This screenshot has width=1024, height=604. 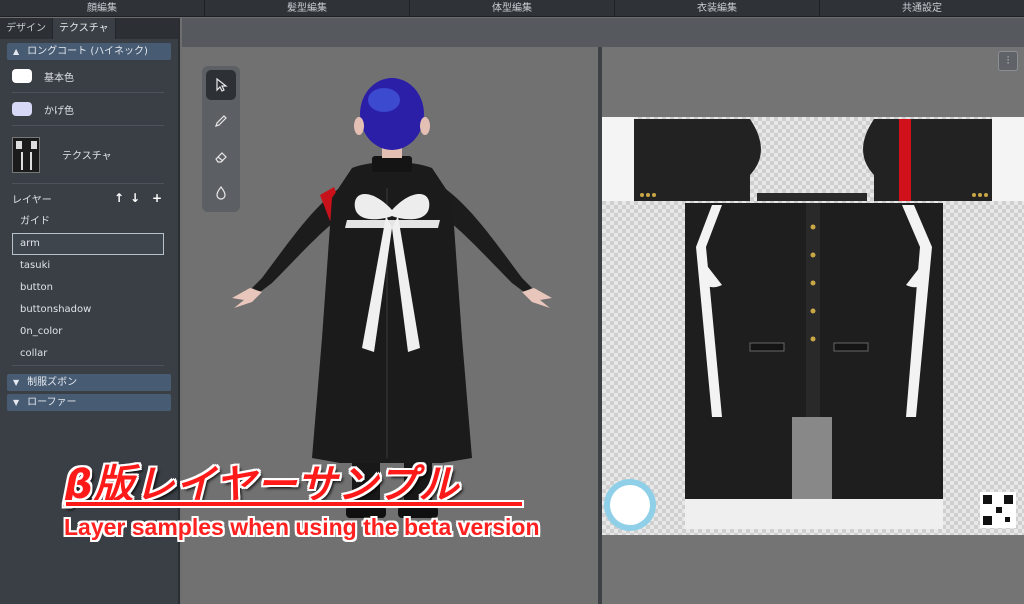 I want to click on add-layer-icon: +, so click(x=157, y=198).